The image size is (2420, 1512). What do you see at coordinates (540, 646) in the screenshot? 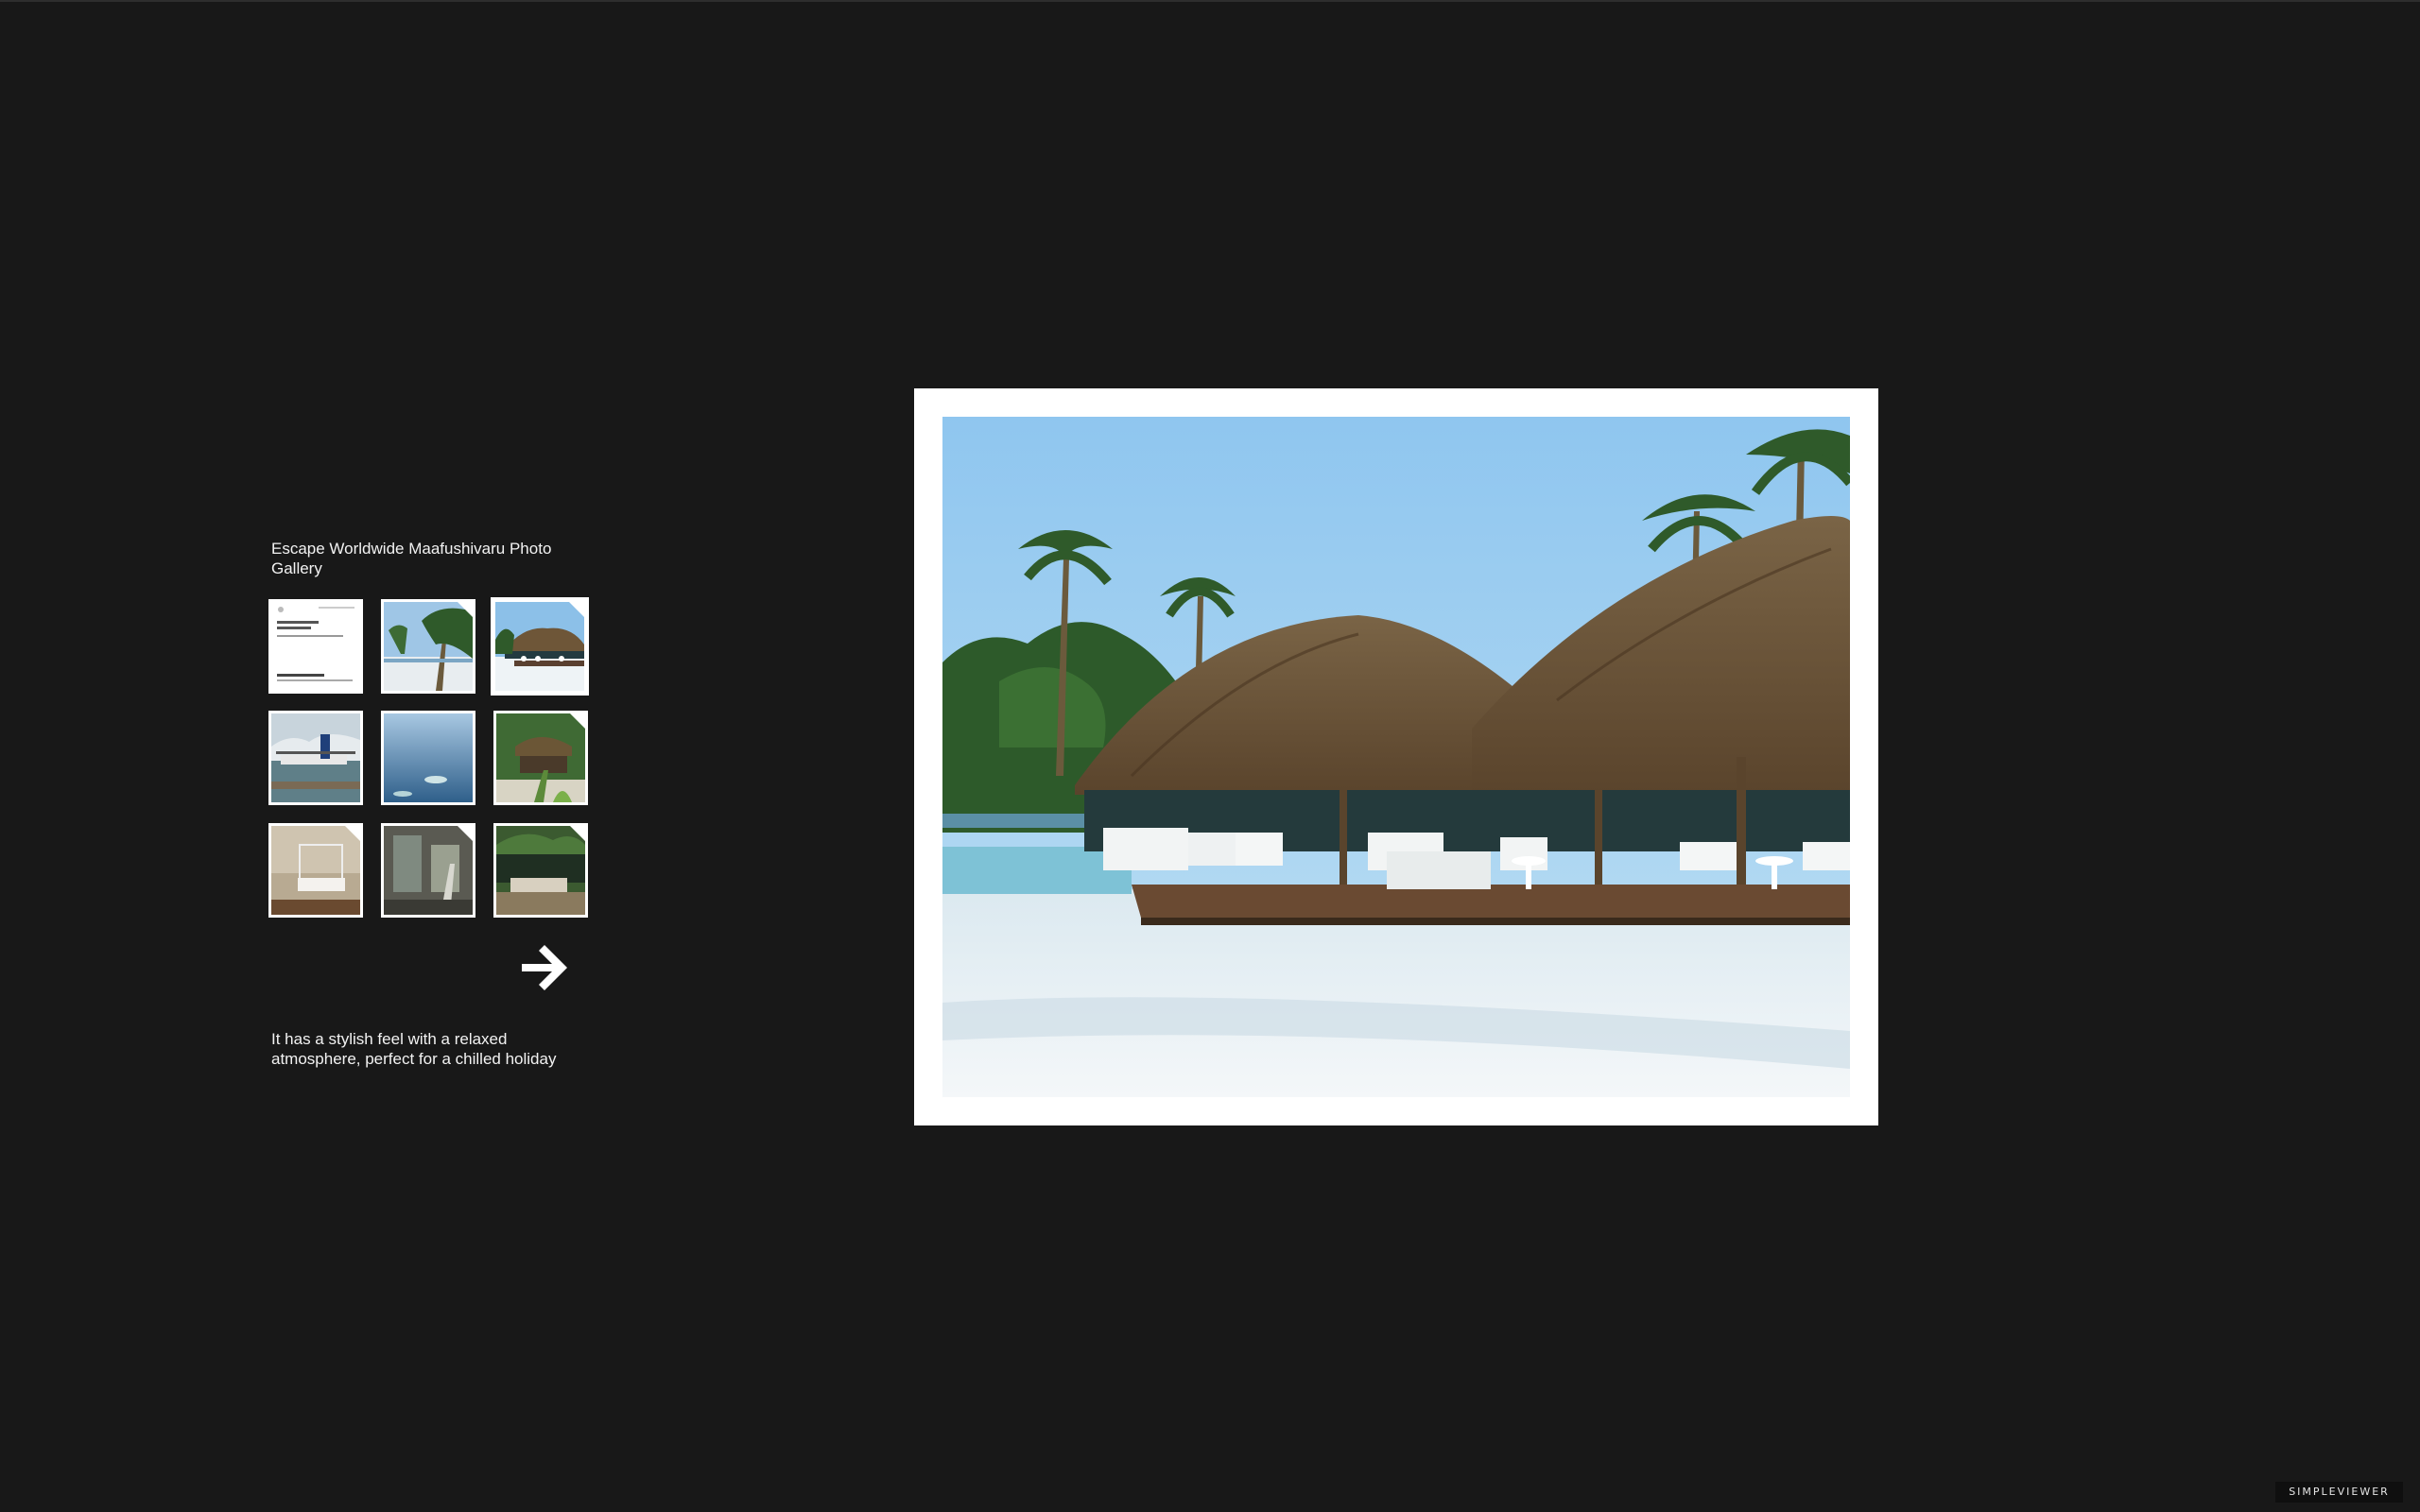
I see `thumbnail-beach-bar` at bounding box center [540, 646].